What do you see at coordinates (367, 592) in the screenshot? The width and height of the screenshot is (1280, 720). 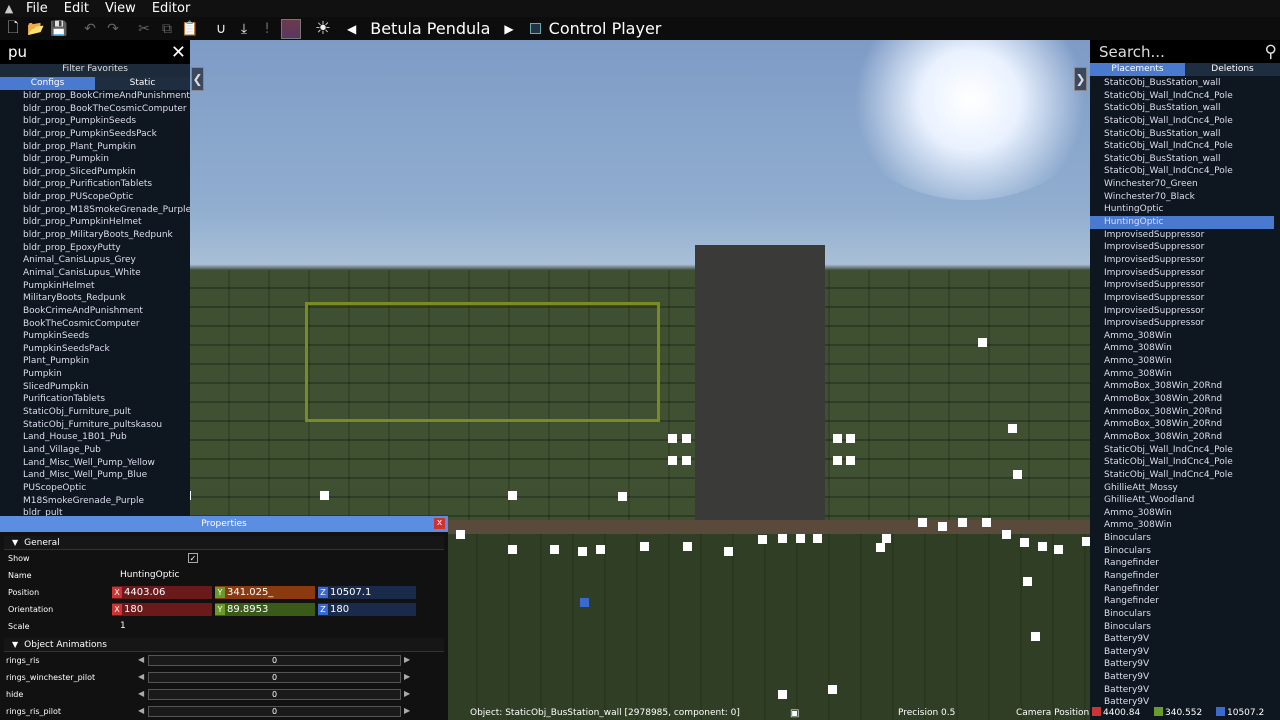 I see `position-z-field: Z 10507.1` at bounding box center [367, 592].